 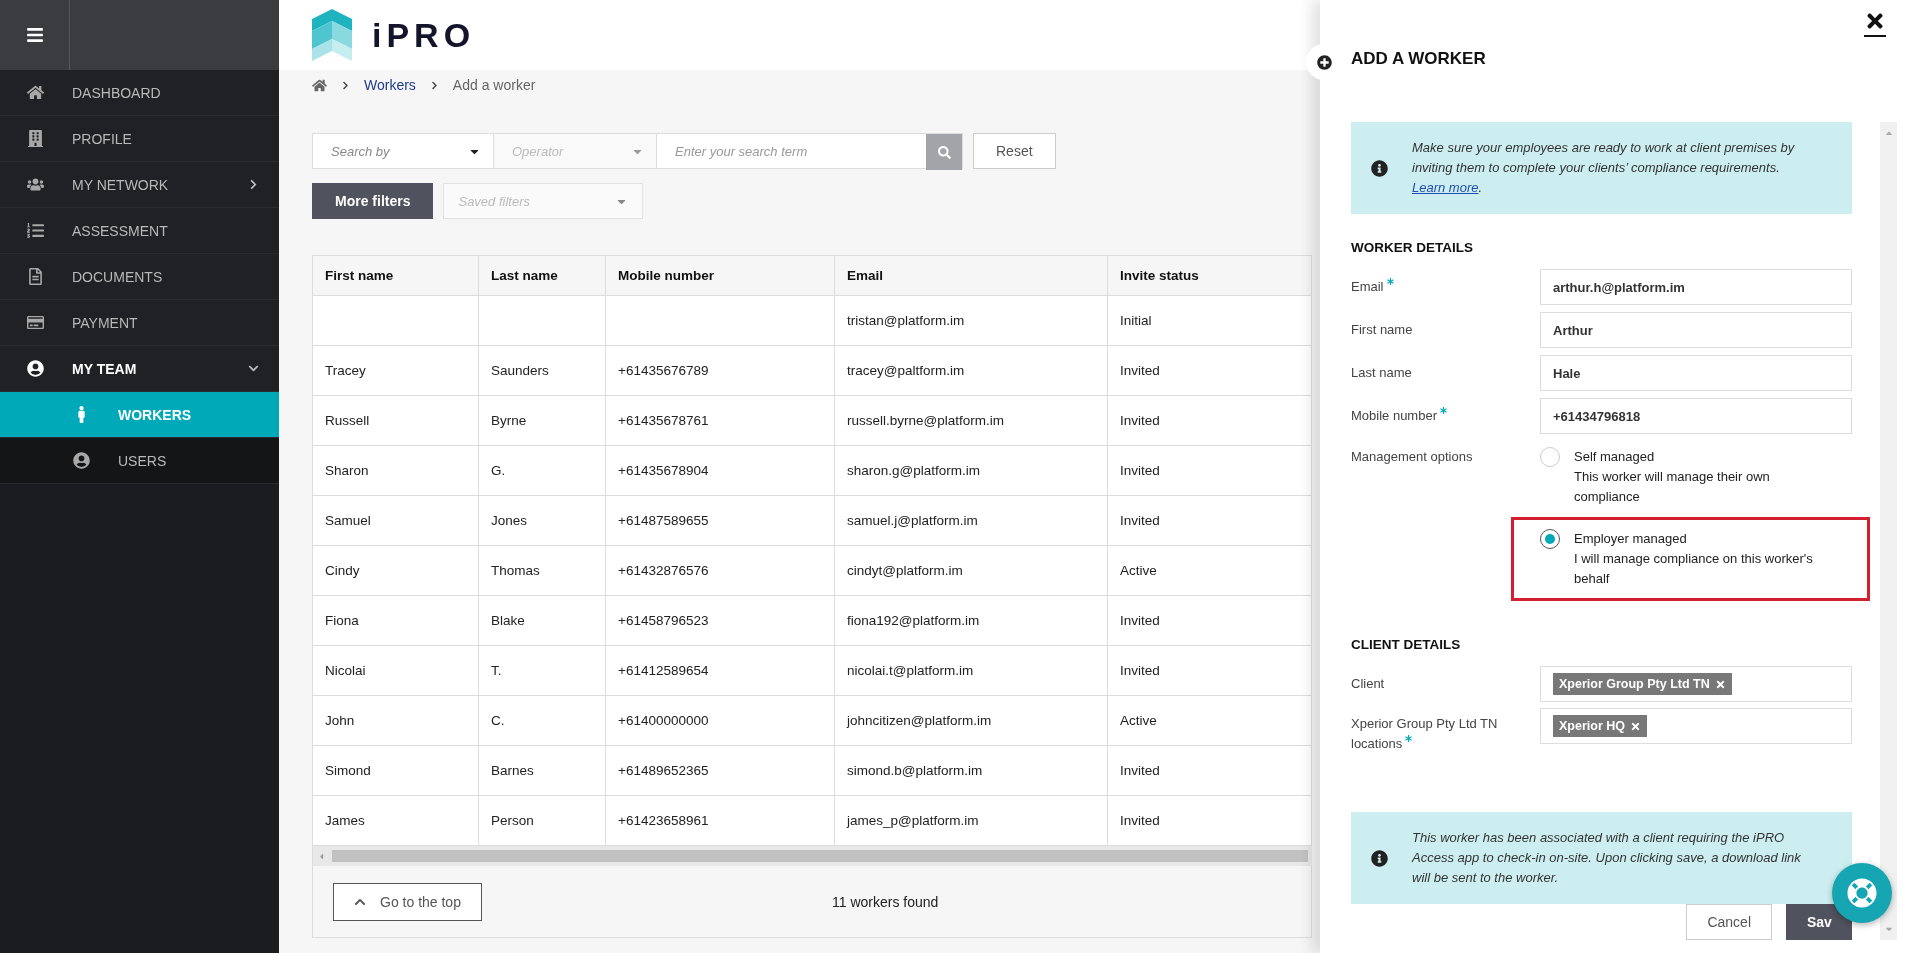 I want to click on table-cell: Simond, so click(x=395, y=770).